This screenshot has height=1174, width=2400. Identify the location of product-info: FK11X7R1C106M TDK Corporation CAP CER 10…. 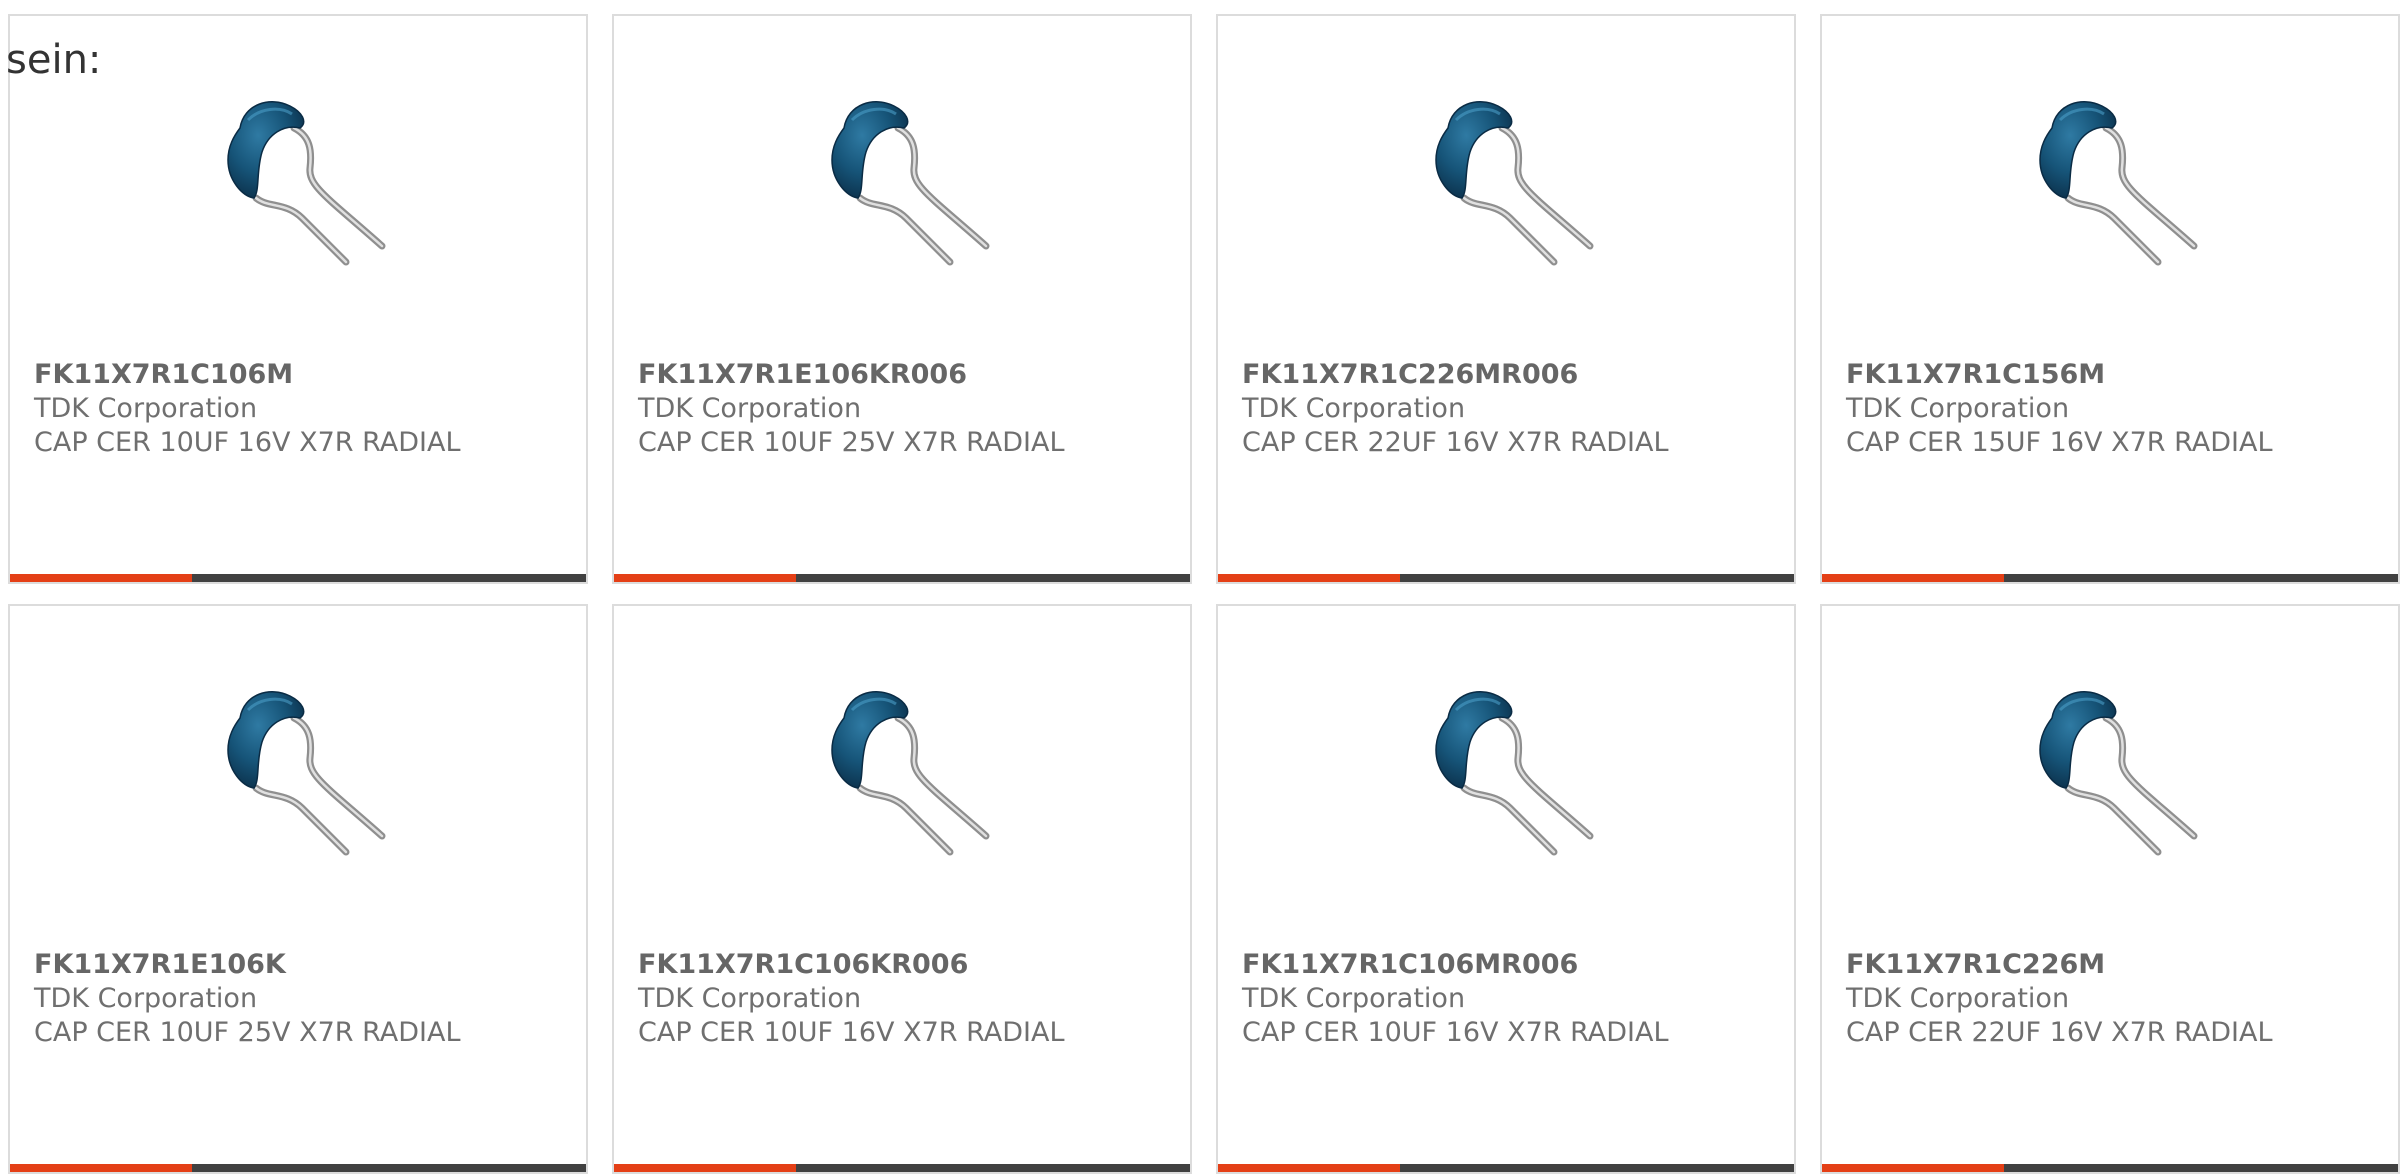
(305, 409).